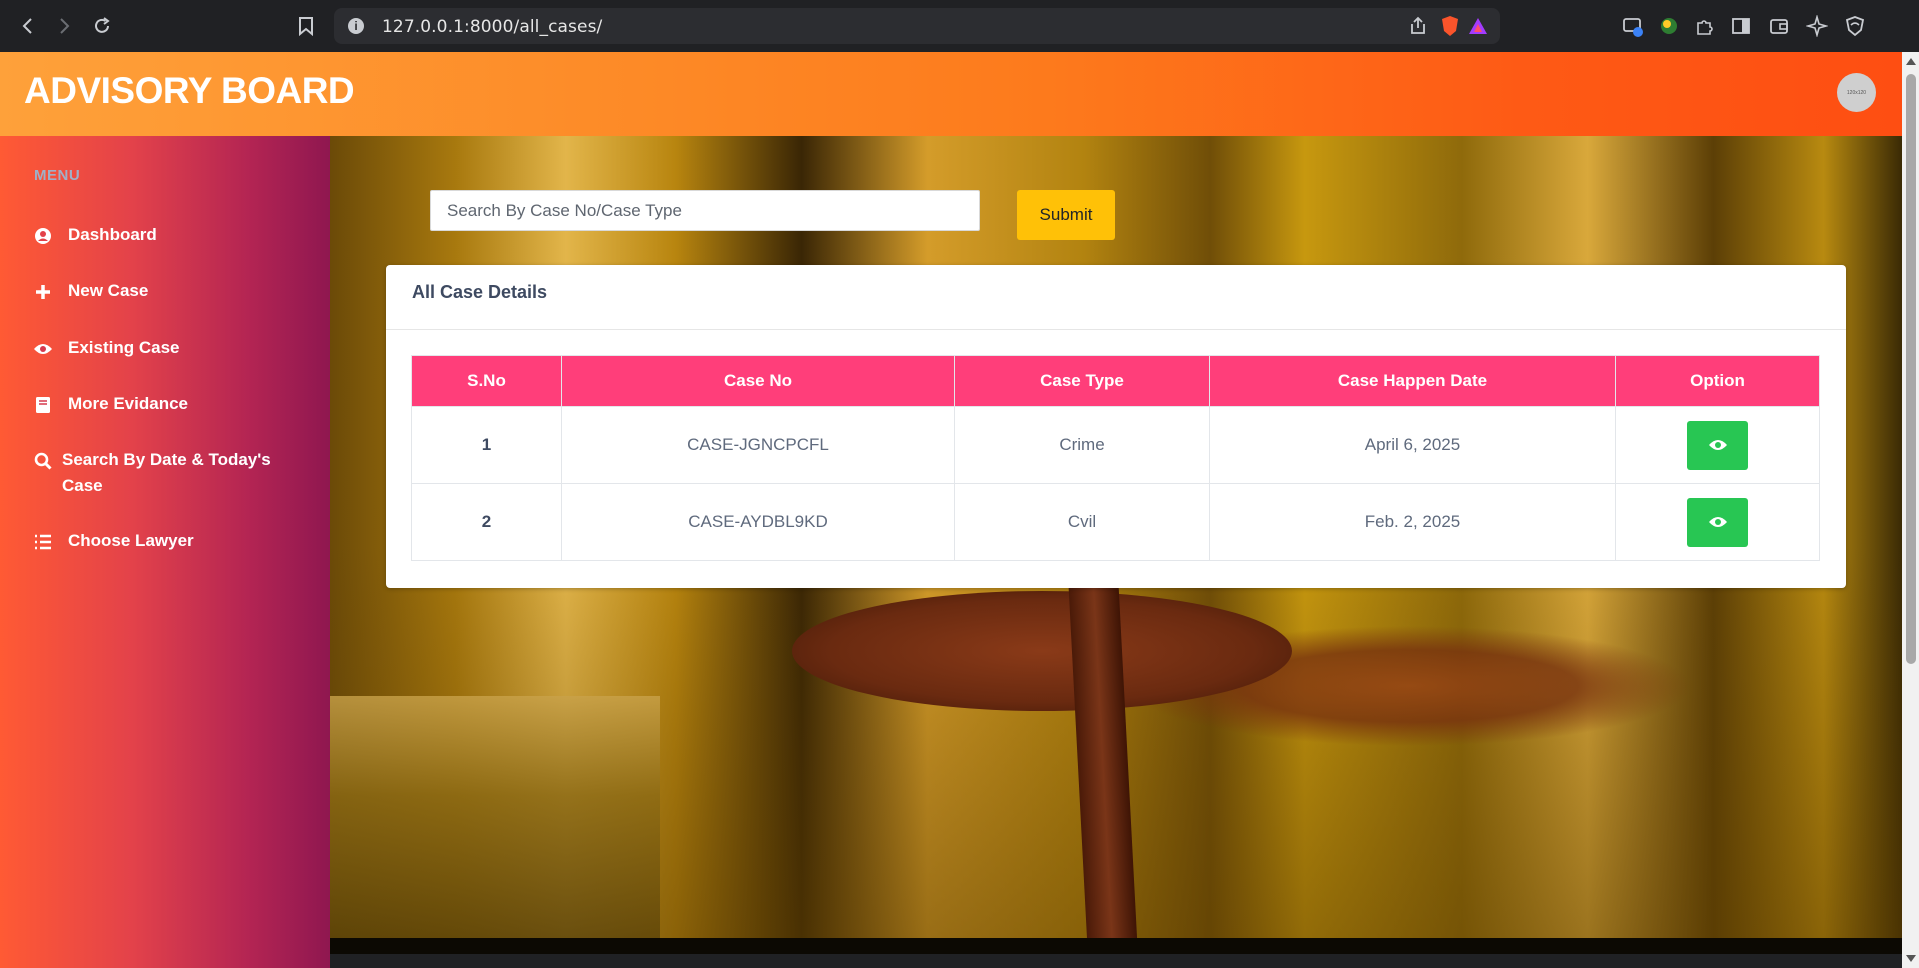 The width and height of the screenshot is (1919, 968). Describe the element at coordinates (486, 381) in the screenshot. I see `column-header-sno: S.No` at that location.